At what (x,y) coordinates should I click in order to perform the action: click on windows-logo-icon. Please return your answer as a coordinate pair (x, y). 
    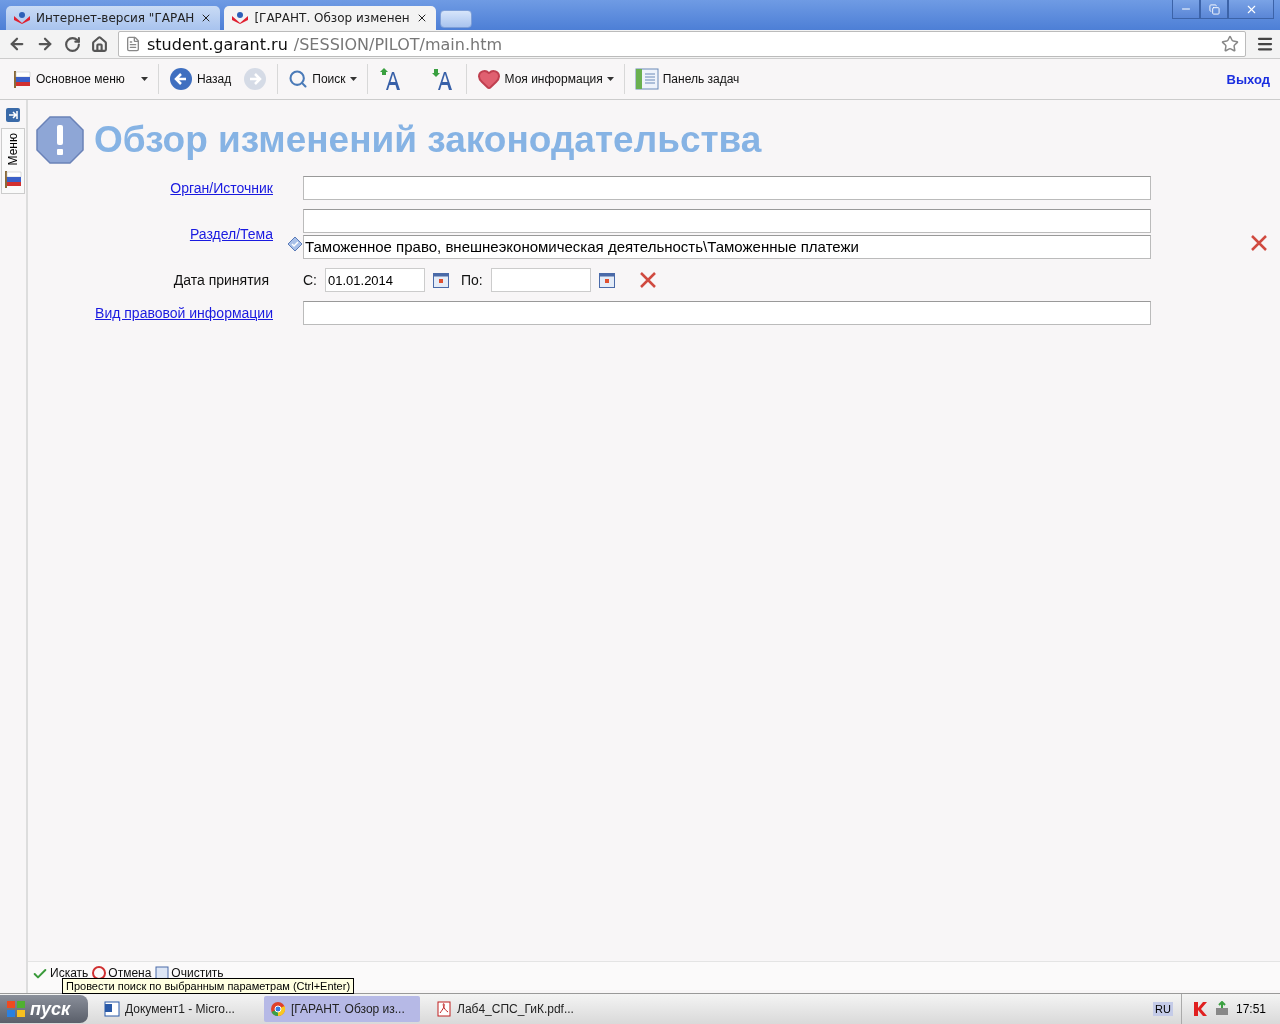
    Looking at the image, I should click on (16, 1009).